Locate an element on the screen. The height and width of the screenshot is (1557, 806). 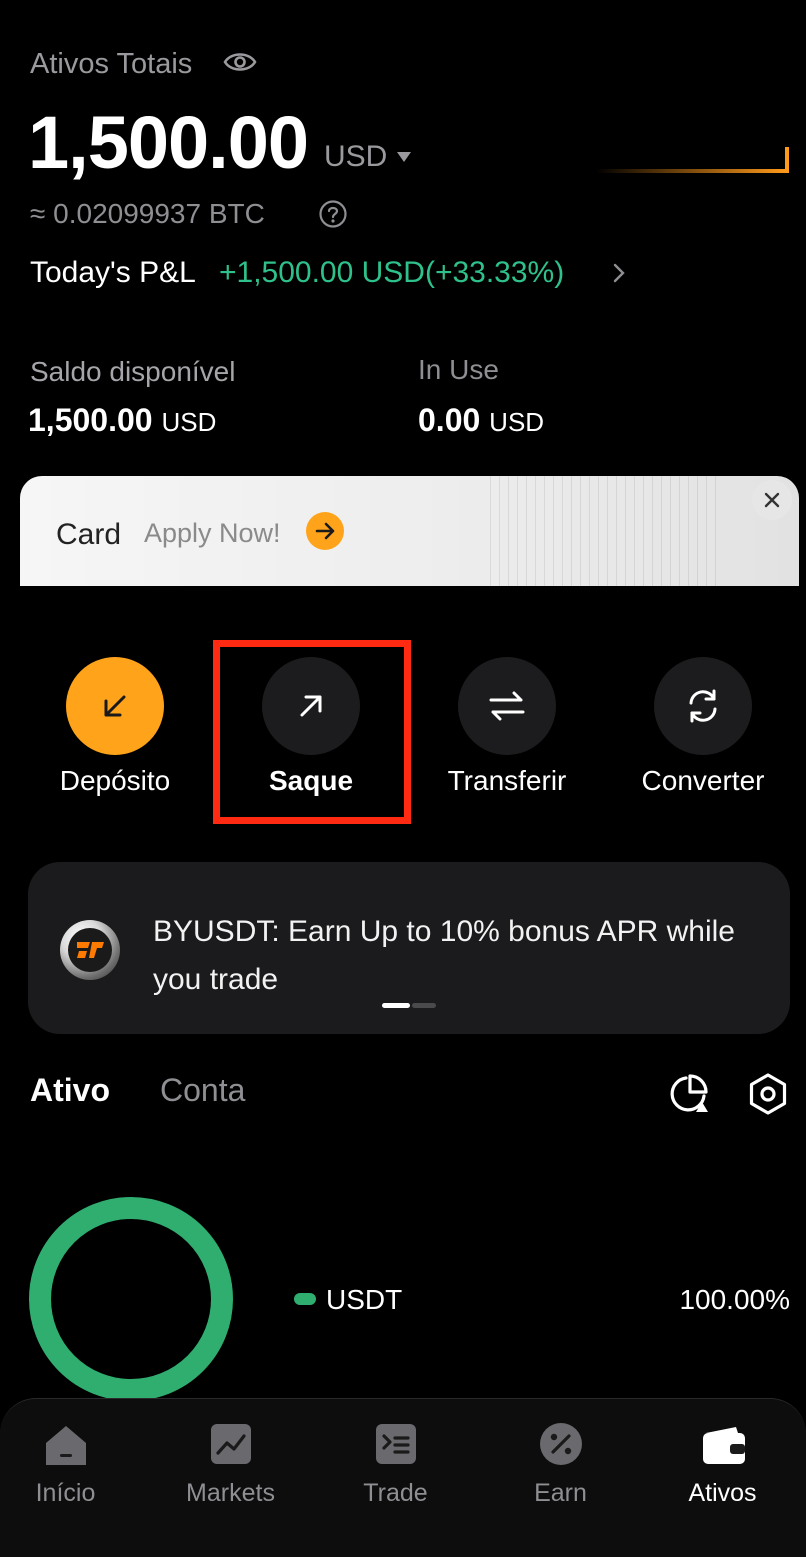
allocation-ring-segment-usdt is located at coordinates (131, 1299).